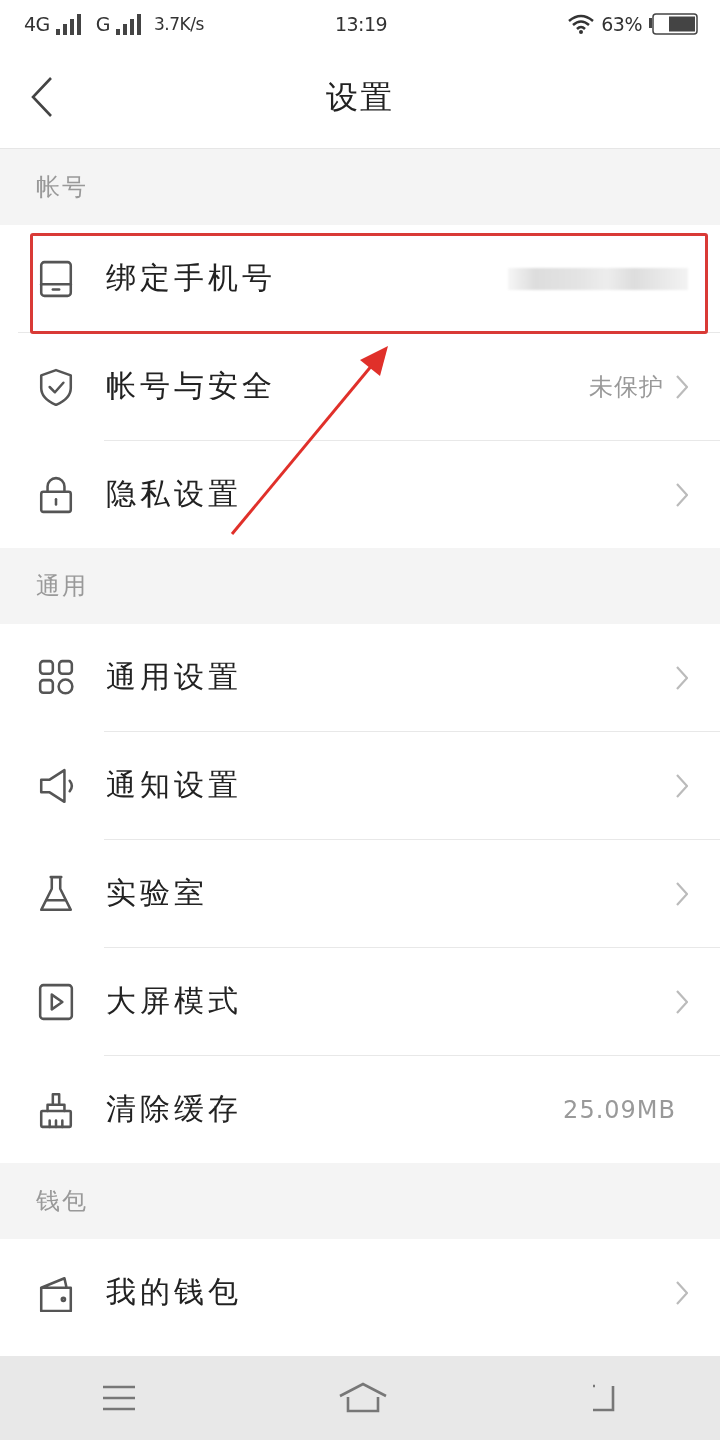 This screenshot has width=720, height=1440. Describe the element at coordinates (62, 586) in the screenshot. I see `section-title: 通用` at that location.